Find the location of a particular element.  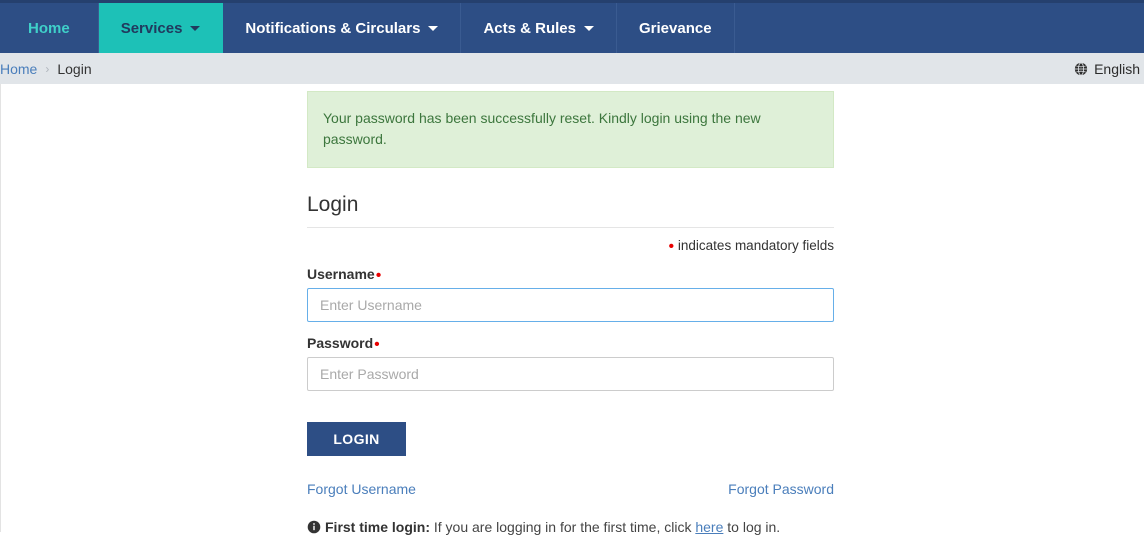

nav-item-acts-rules-label: Acts & Rules is located at coordinates (529, 28).